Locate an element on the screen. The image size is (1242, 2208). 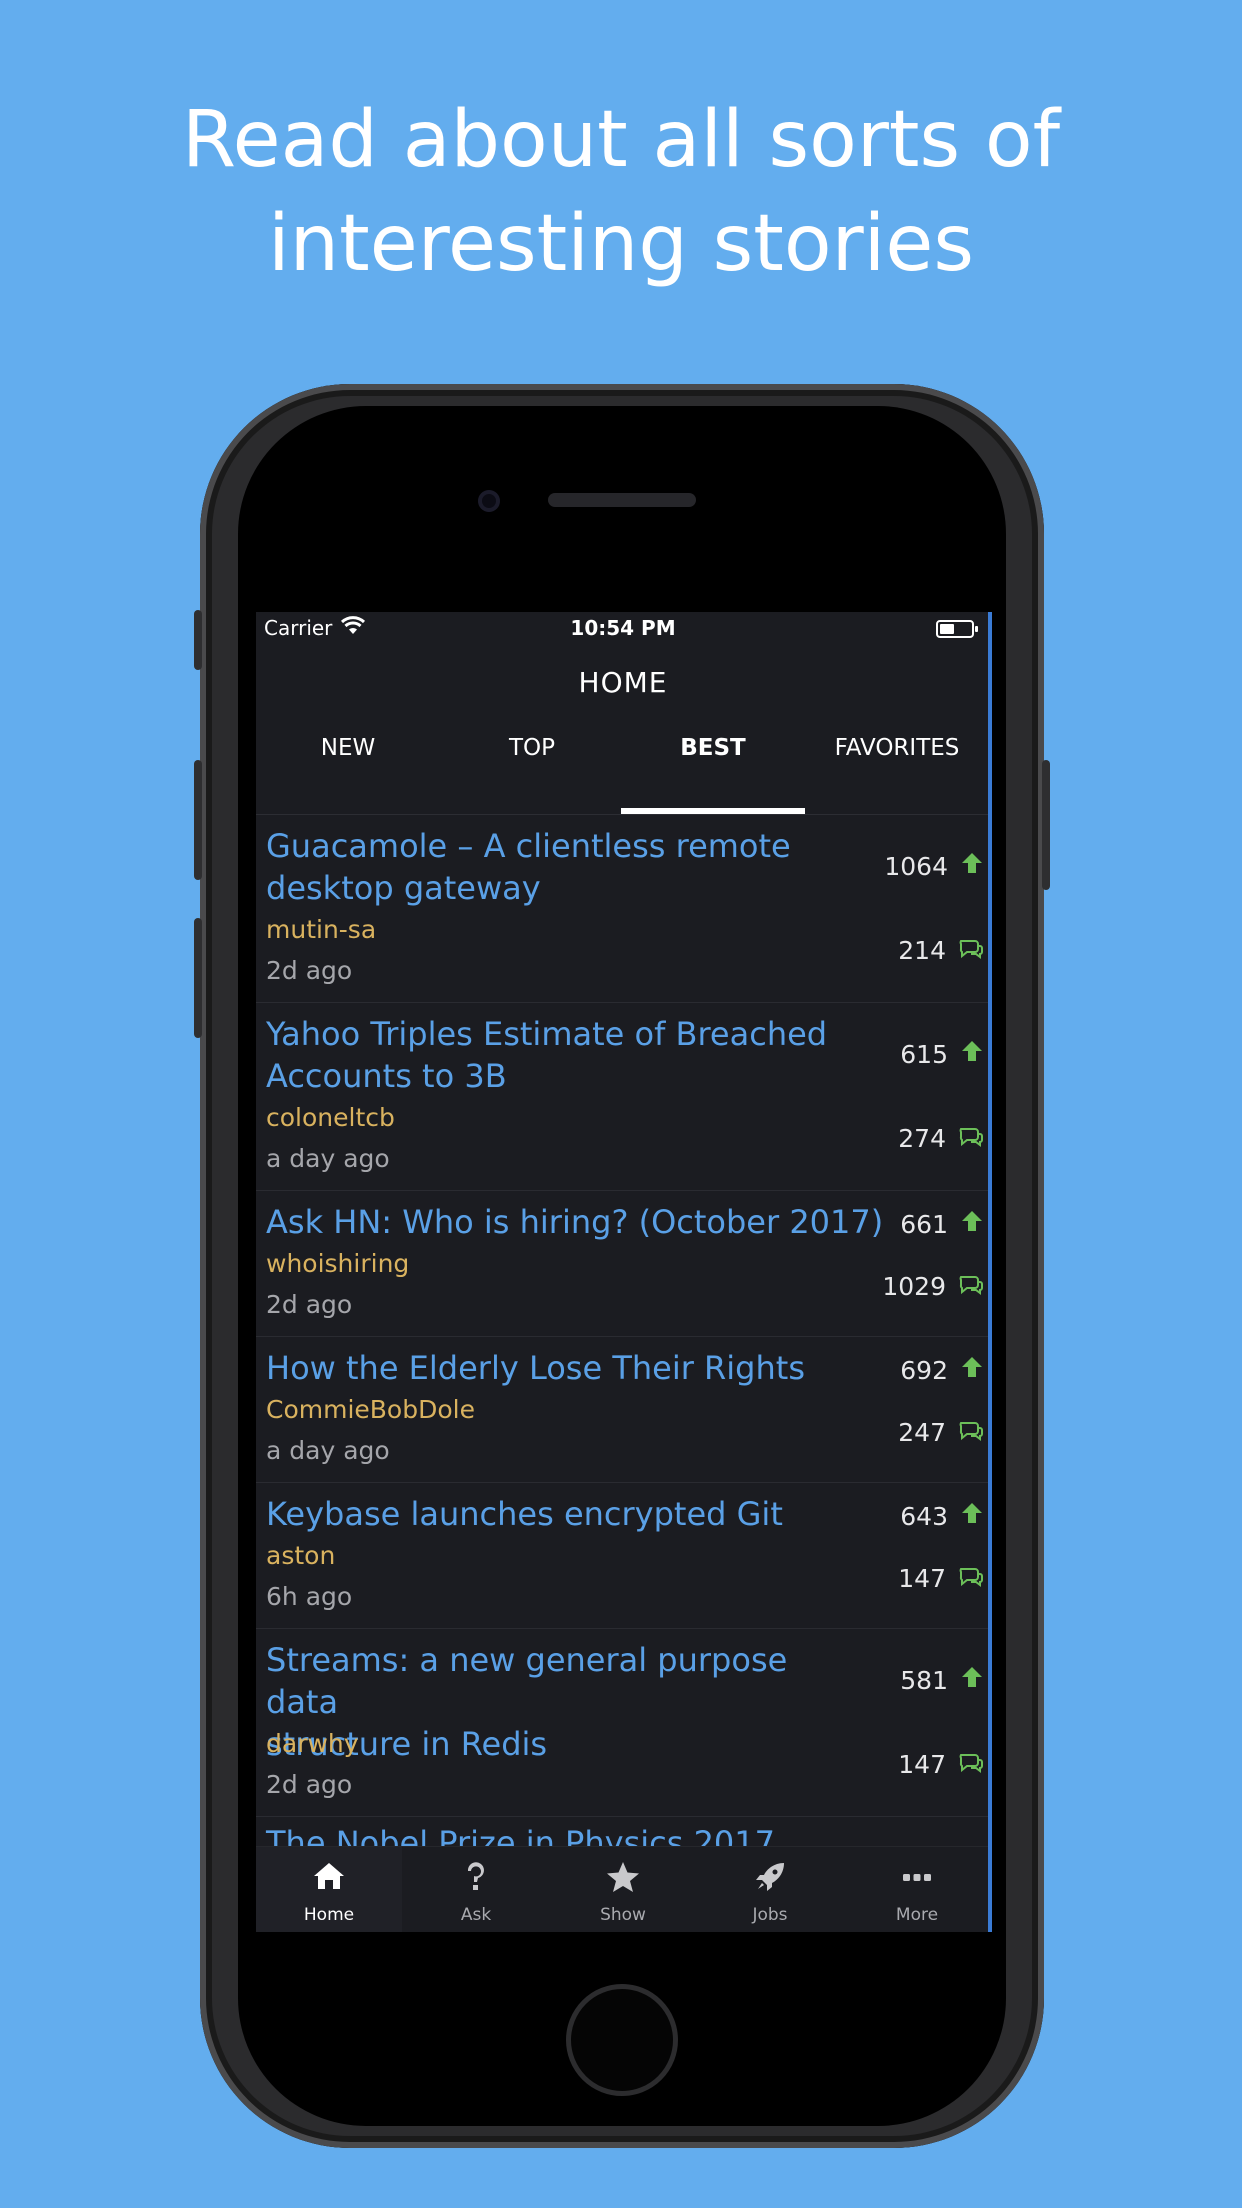
front-camera is located at coordinates (489, 501).